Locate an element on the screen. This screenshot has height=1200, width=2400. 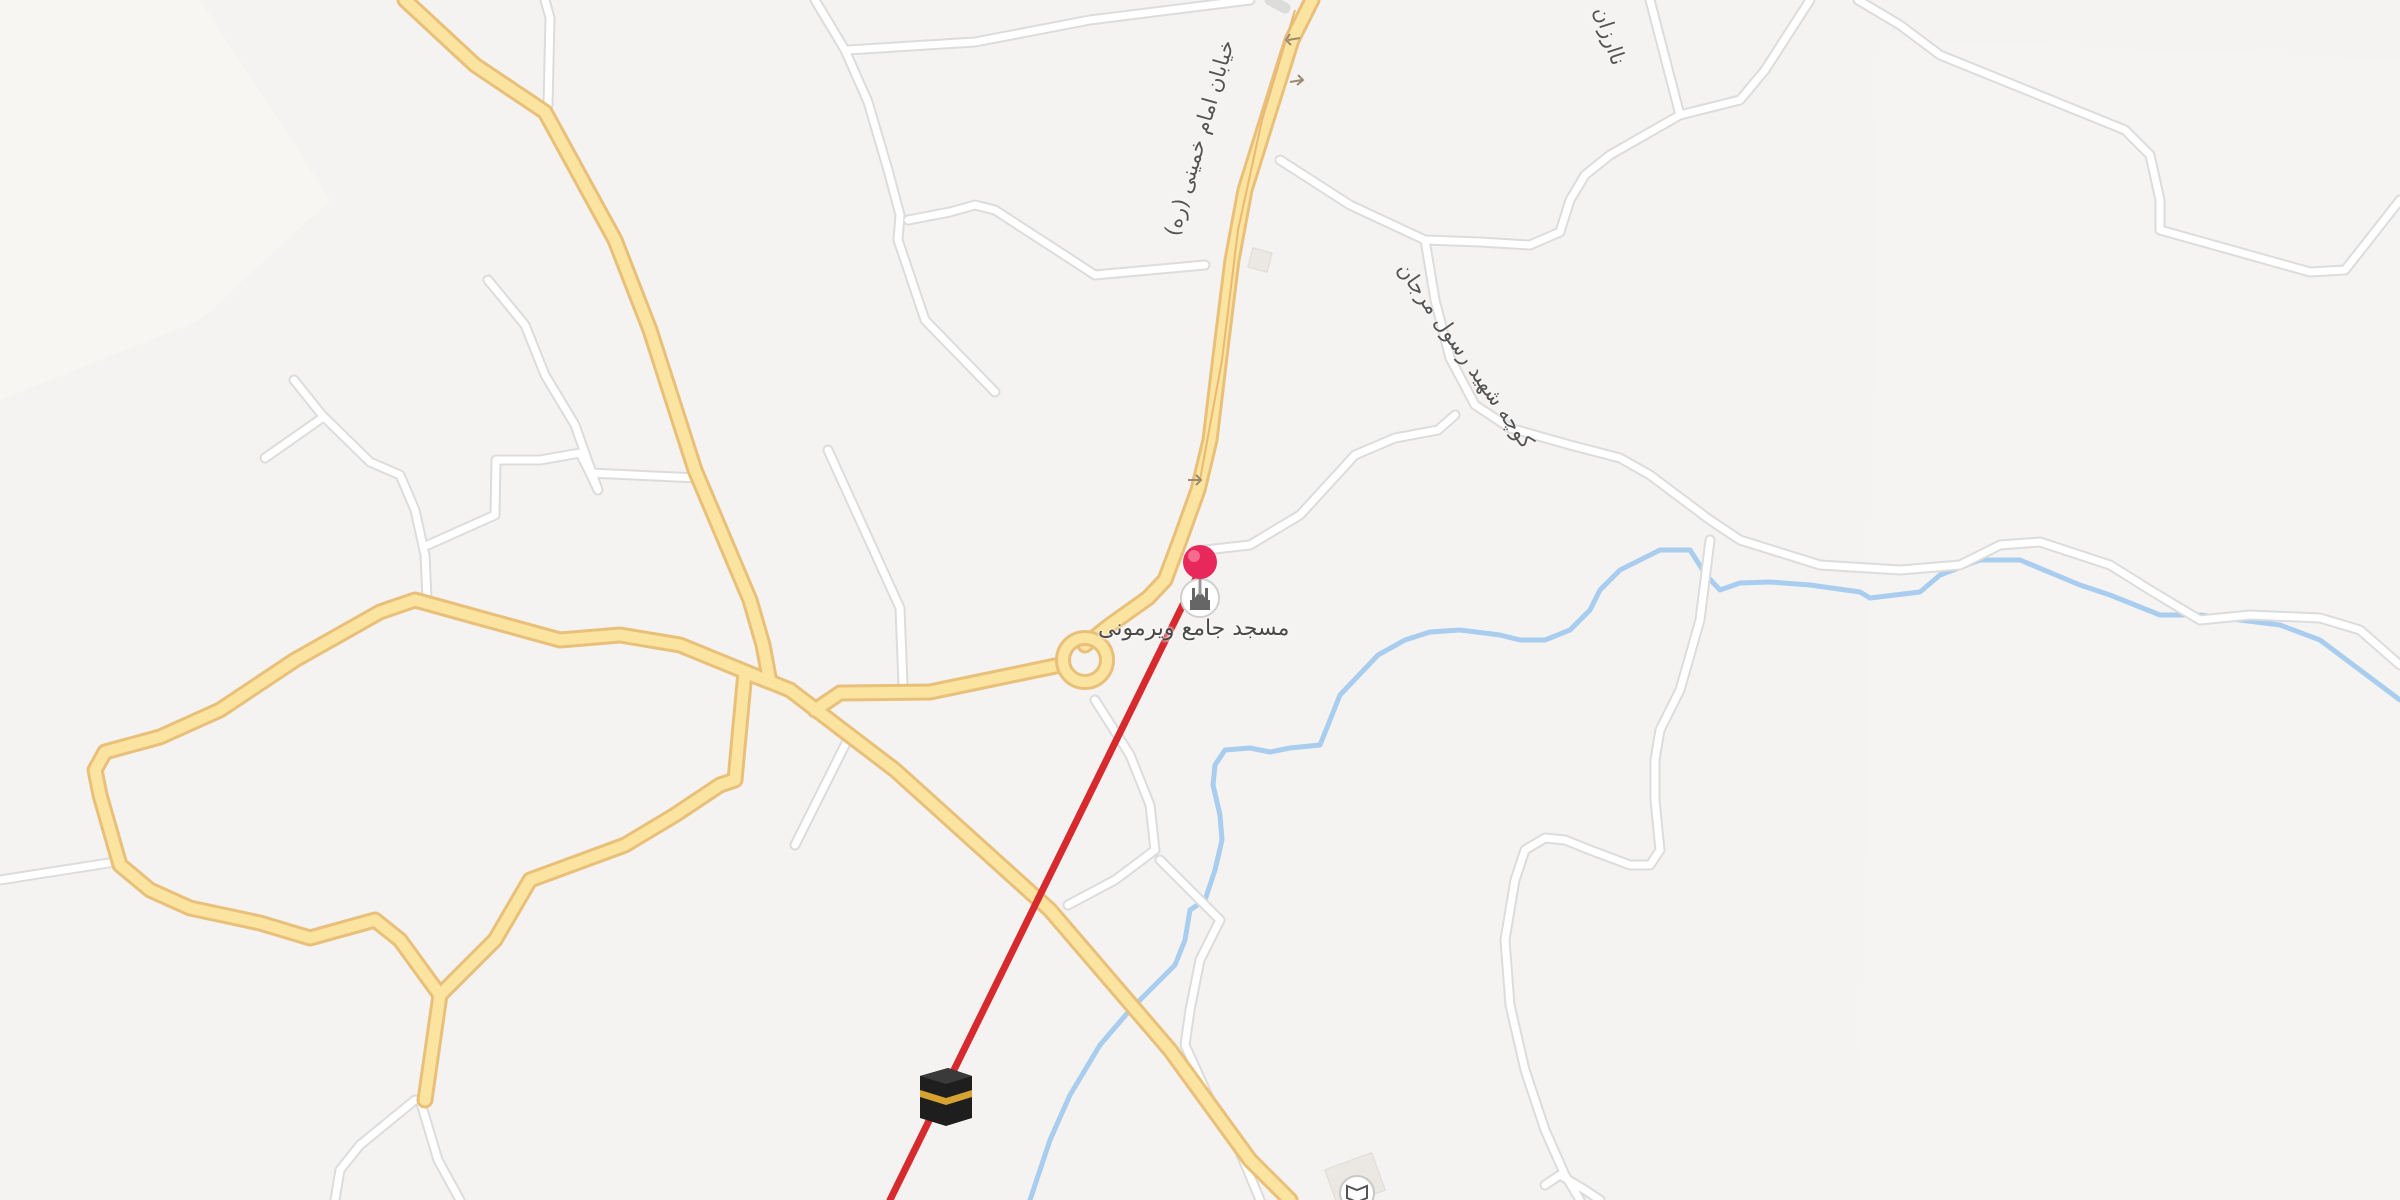
building is located at coordinates (1260, 260).